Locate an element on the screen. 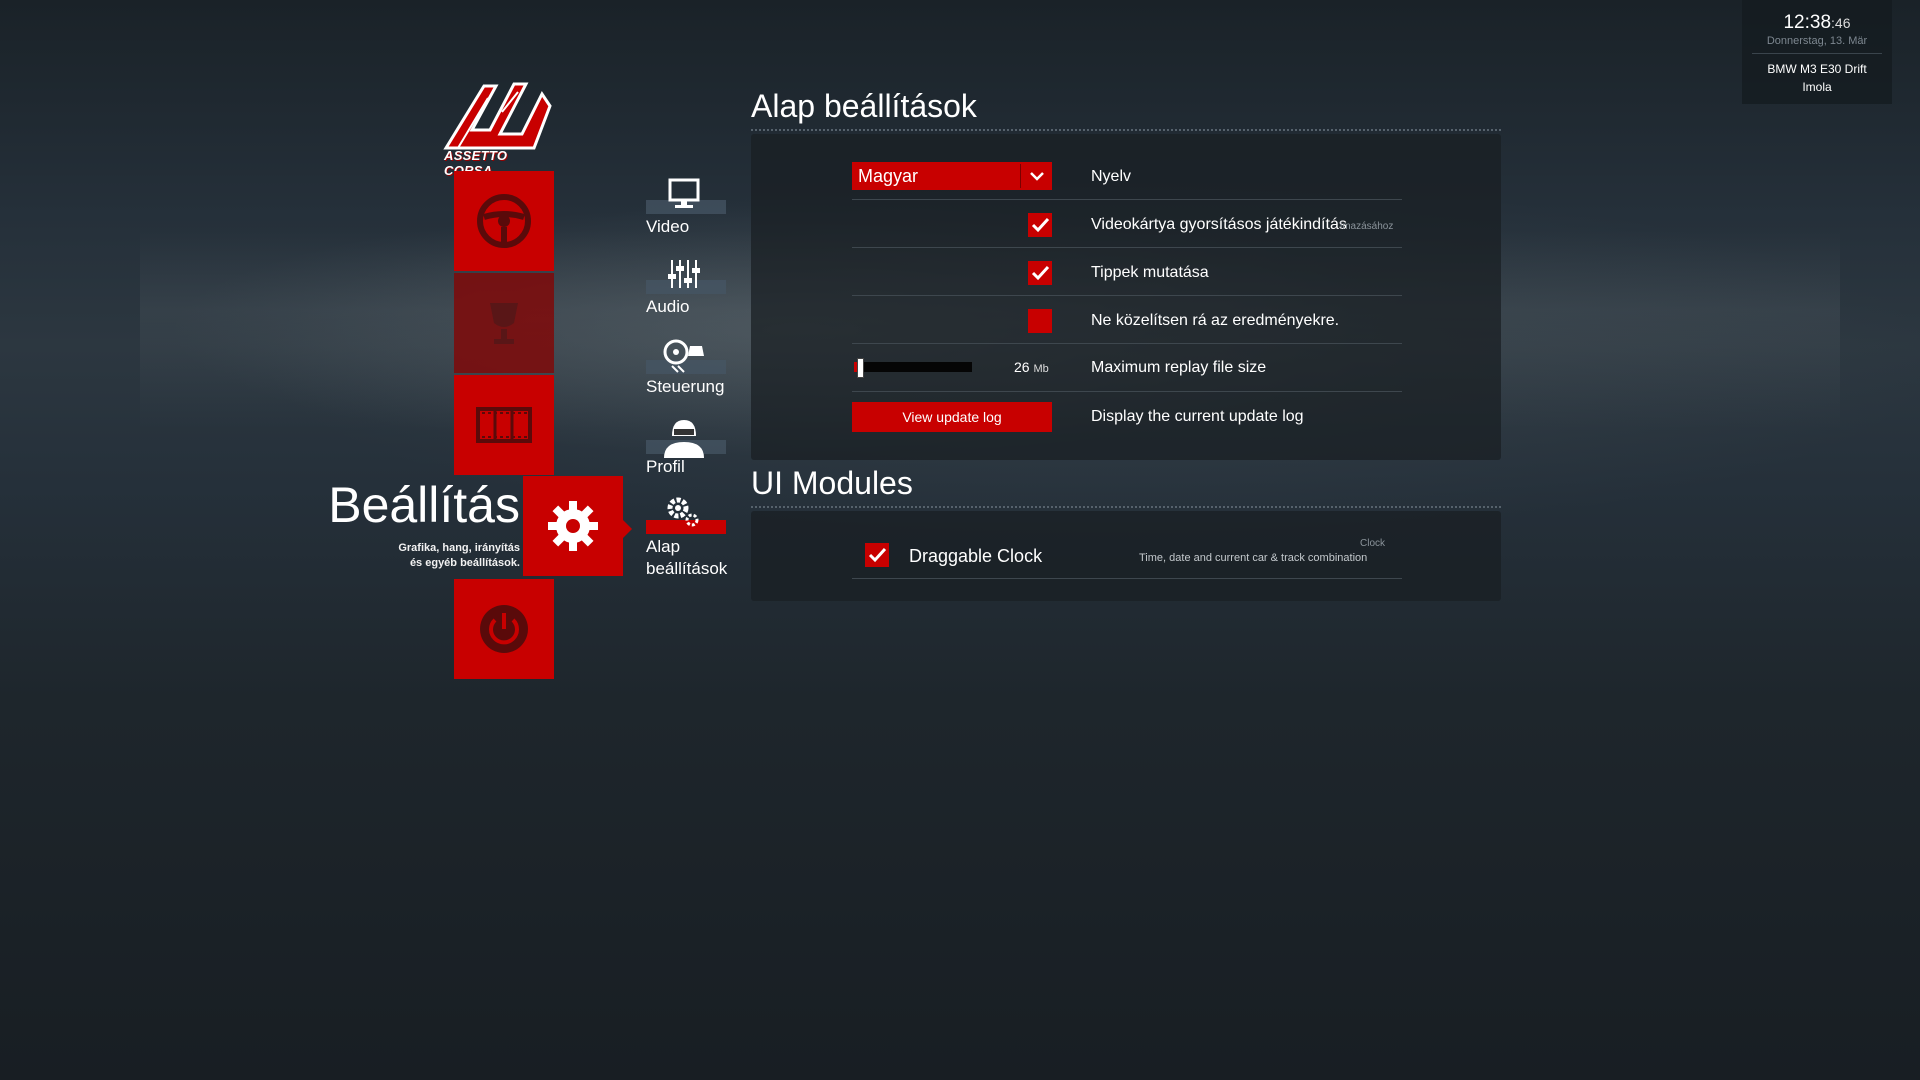 The image size is (1920, 1080). replay-size-label: Maximum replay file size is located at coordinates (1179, 367).